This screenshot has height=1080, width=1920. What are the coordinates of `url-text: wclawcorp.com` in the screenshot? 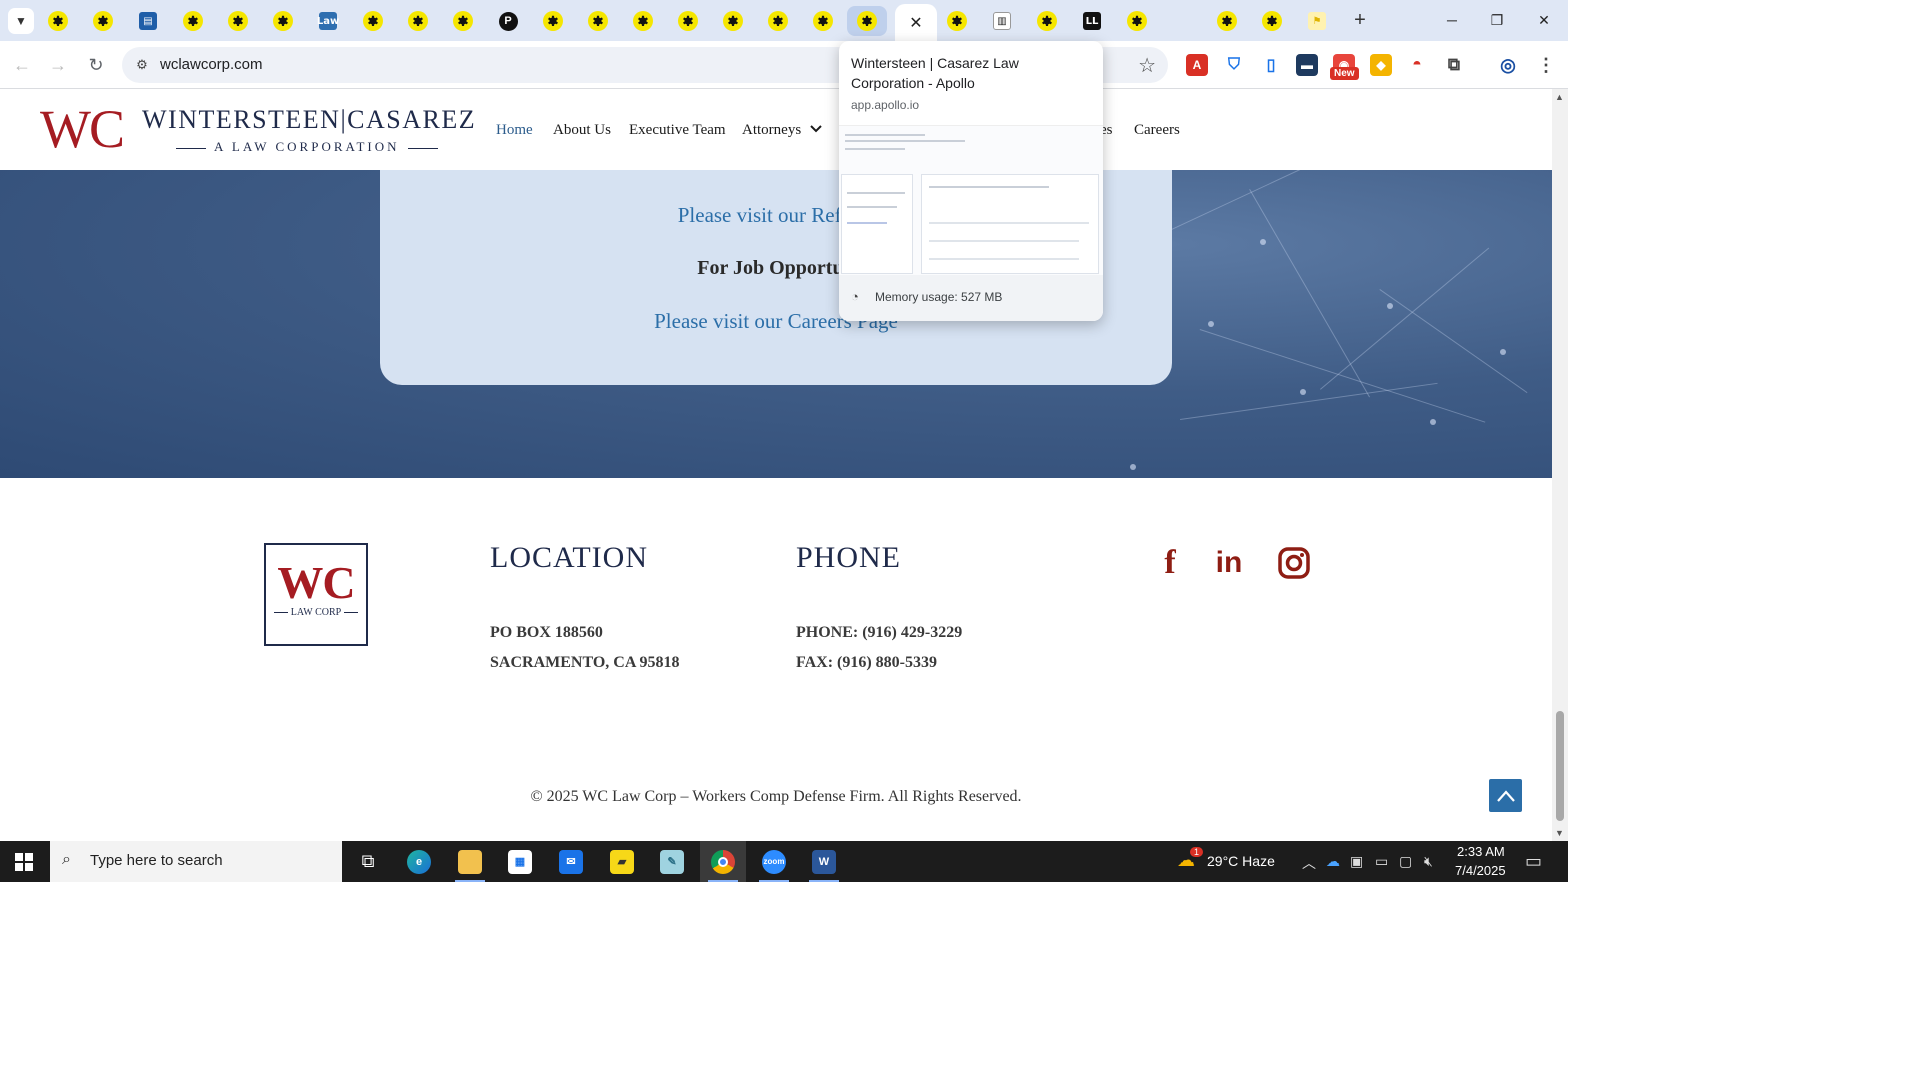 It's located at (211, 64).